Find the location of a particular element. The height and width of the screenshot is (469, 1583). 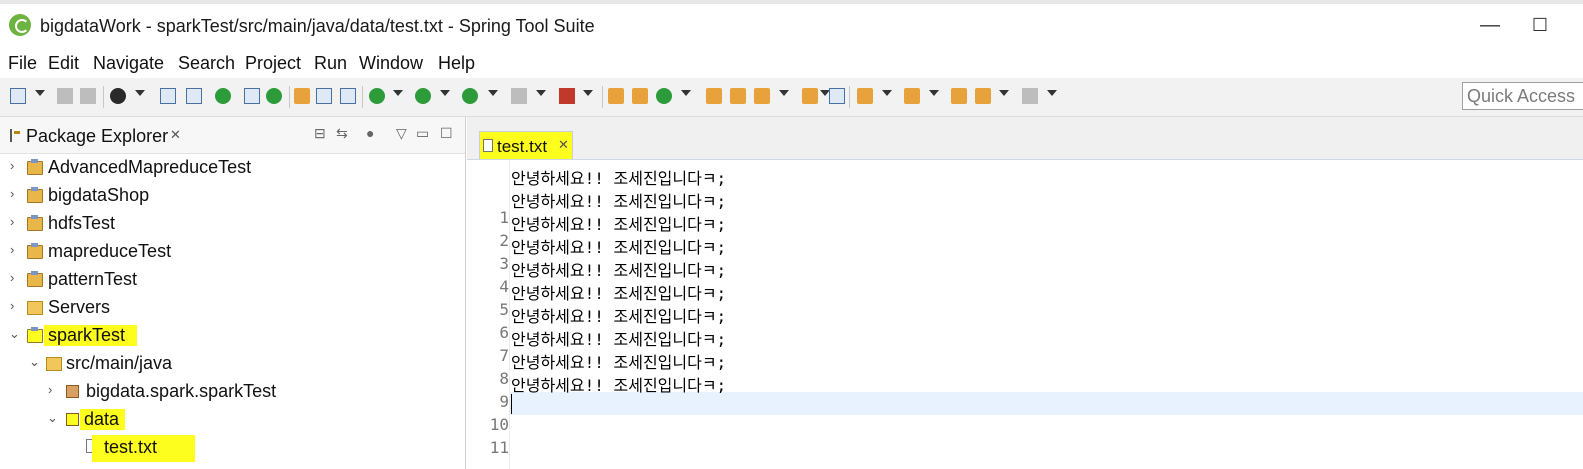

open-resource-icon is located at coordinates (324, 96).